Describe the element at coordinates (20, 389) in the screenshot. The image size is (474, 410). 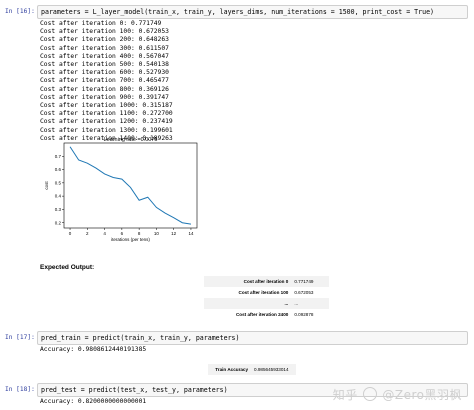
I see `cell-prompt-18: In [18]:` at that location.